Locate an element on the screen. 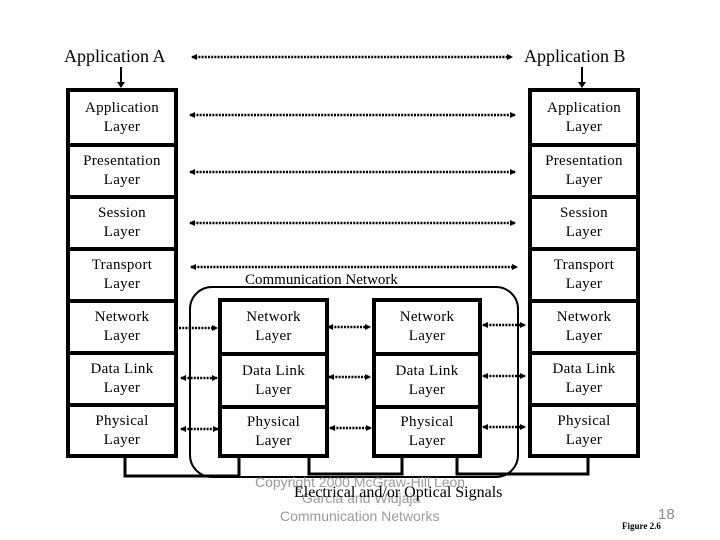 The height and width of the screenshot is (540, 720). router-1-physical-layer: Physical Layer is located at coordinates (273, 429).